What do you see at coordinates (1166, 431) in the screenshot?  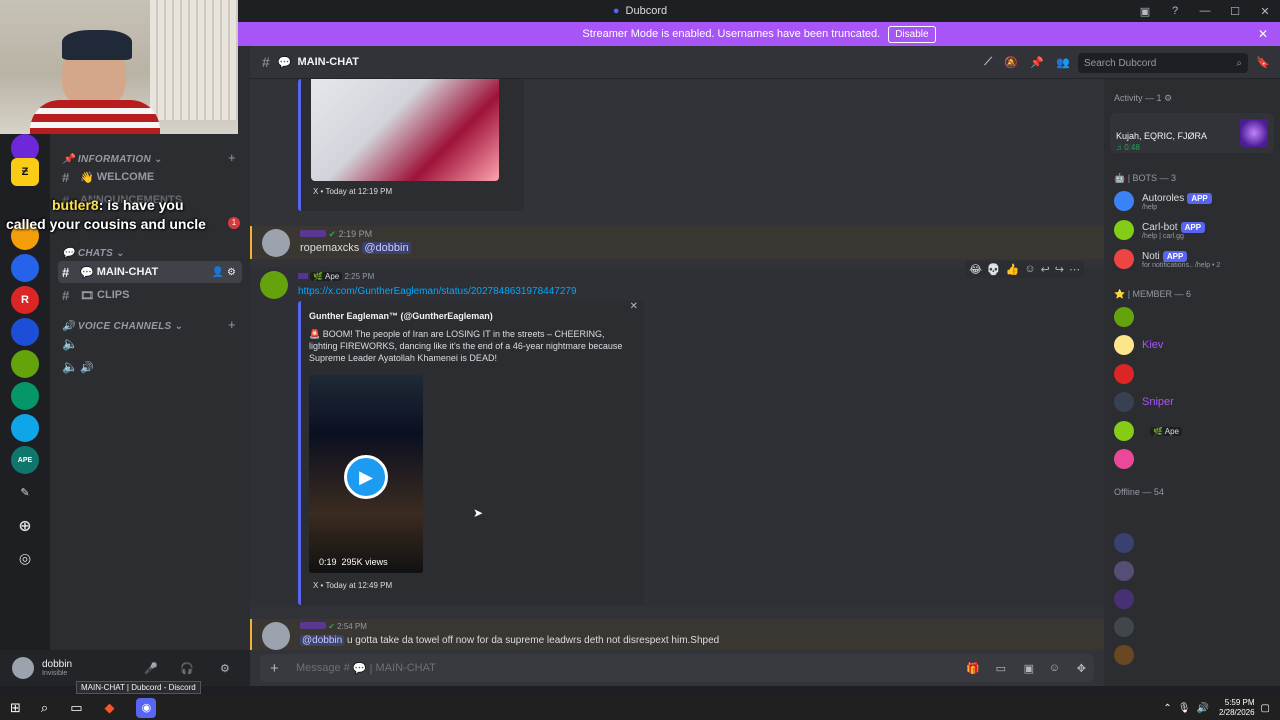 I see `role-tag: 🌿 Ape` at bounding box center [1166, 431].